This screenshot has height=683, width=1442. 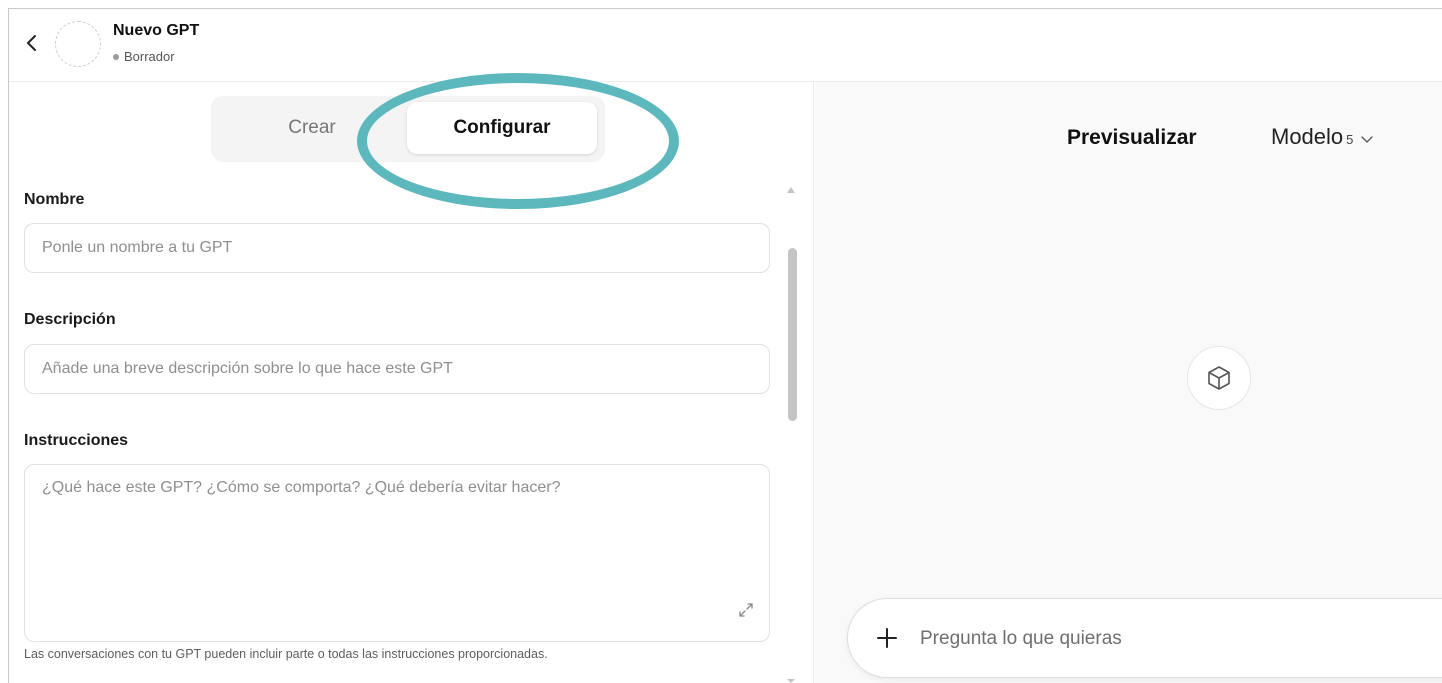 I want to click on cube-icon, so click(x=1219, y=378).